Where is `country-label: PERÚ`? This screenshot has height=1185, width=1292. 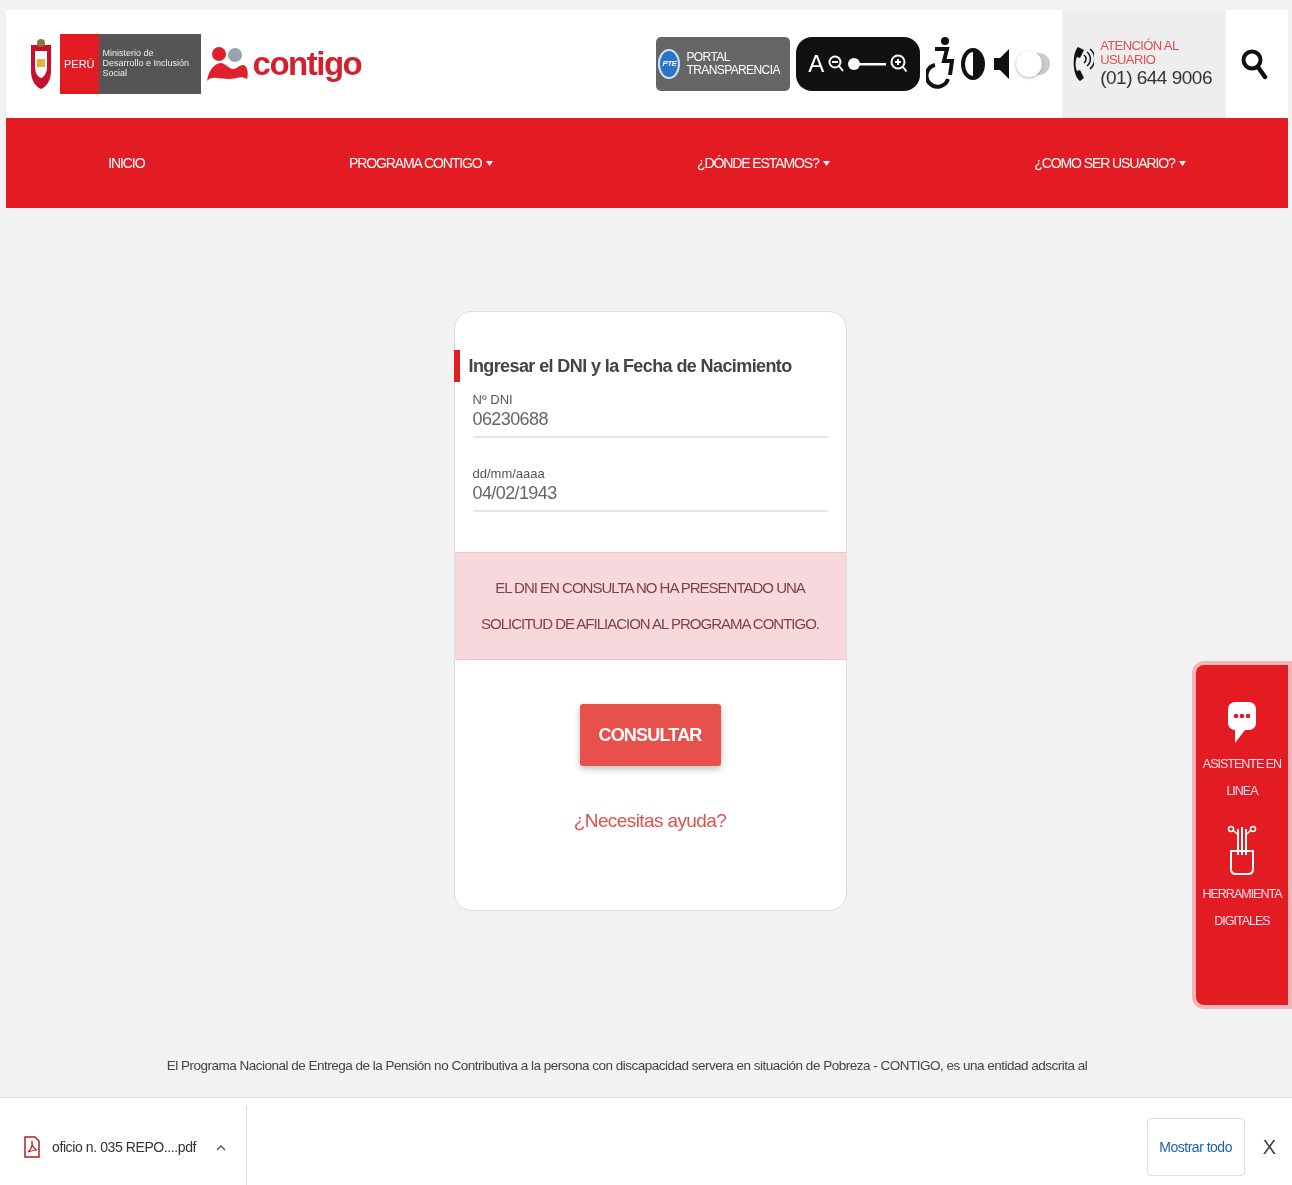
country-label: PERÚ is located at coordinates (79, 64).